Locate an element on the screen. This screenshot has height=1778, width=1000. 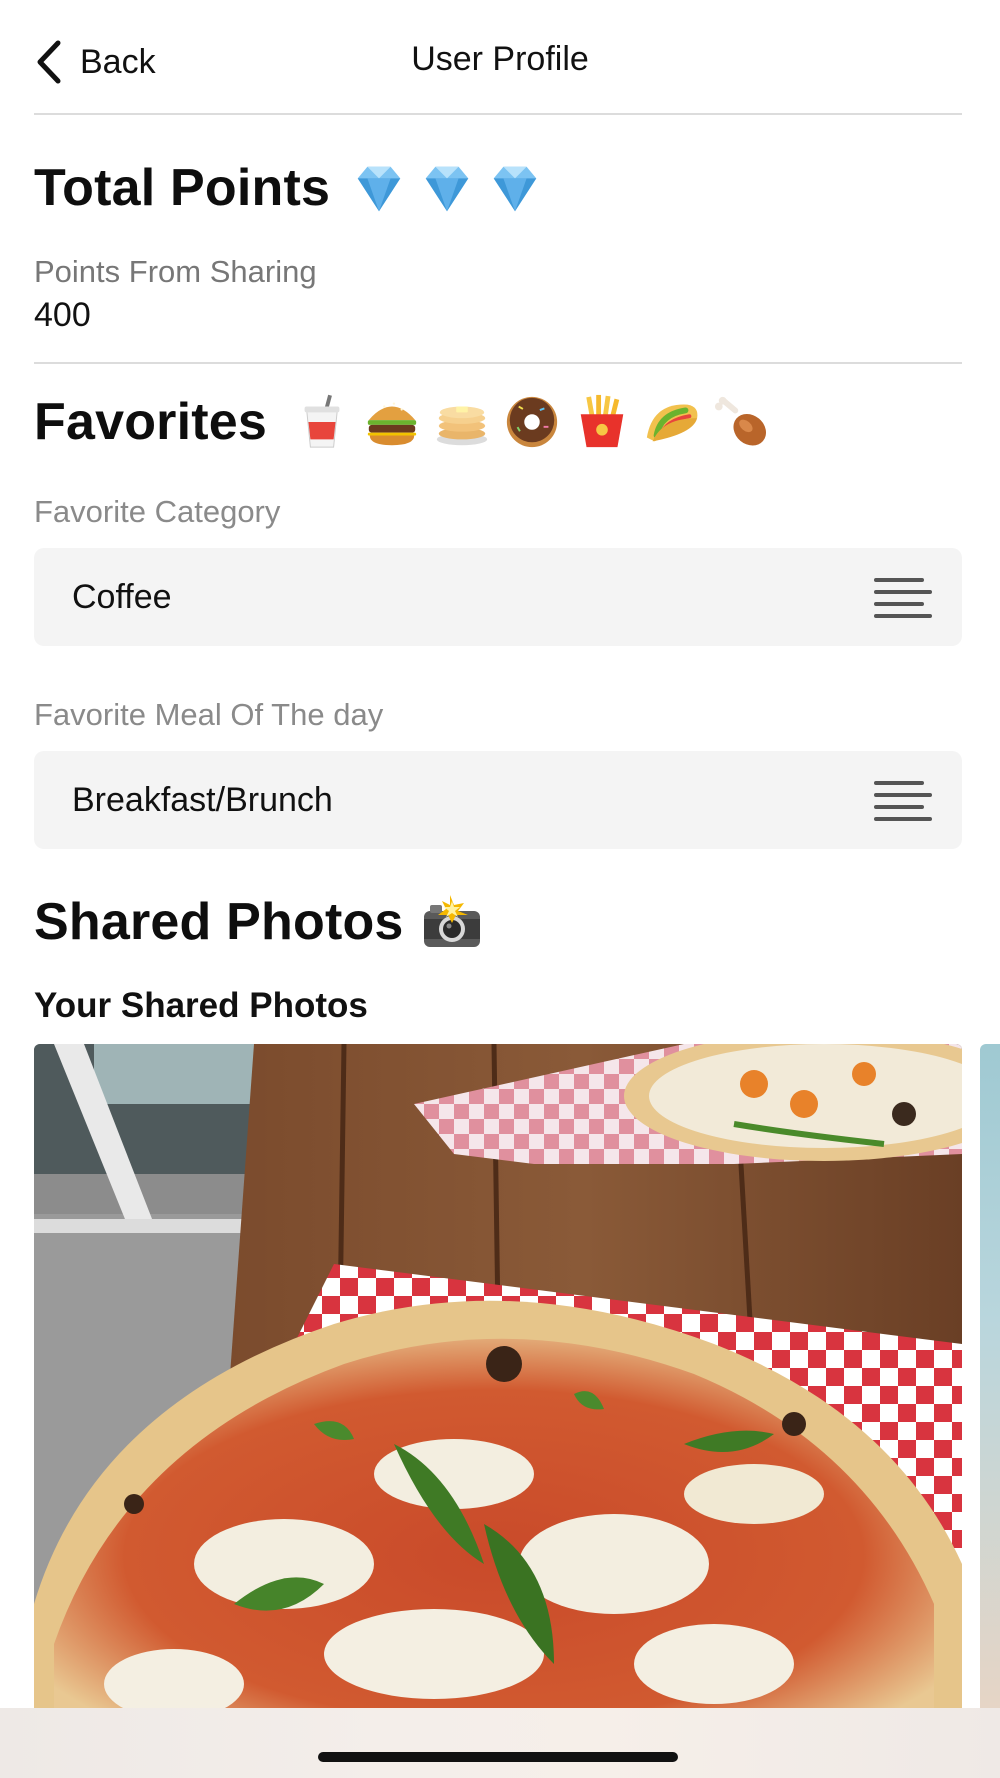
shared-photo-next is located at coordinates (990, 1389).